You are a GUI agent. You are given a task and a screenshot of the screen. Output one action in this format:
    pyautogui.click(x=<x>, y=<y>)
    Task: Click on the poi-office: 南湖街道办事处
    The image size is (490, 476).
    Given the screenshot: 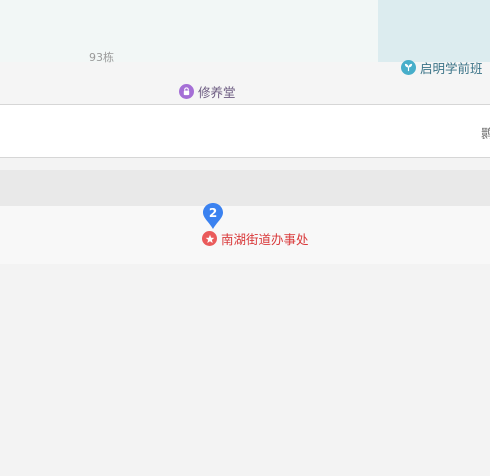 What is the action you would take?
    pyautogui.click(x=255, y=238)
    